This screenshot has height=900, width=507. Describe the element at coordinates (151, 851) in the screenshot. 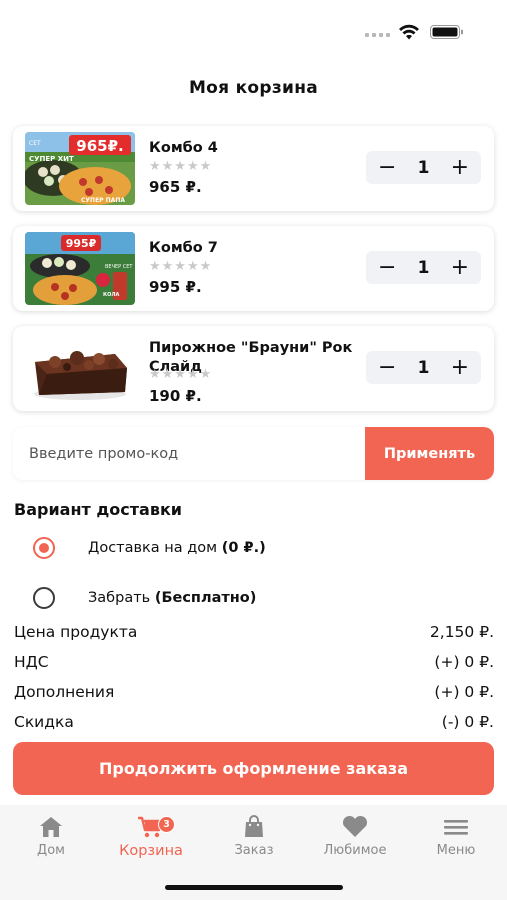

I see `tab-label: Корзина` at that location.